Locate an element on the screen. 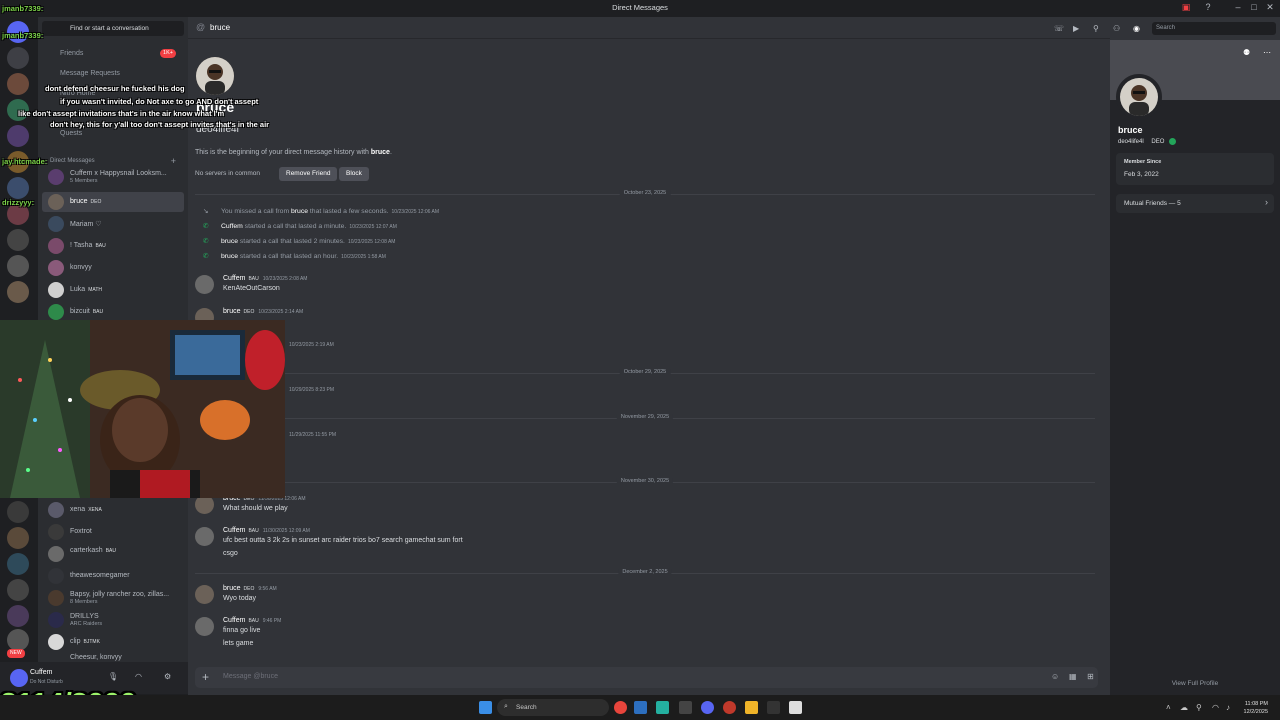 The height and width of the screenshot is (720, 1280). mutual-friends-row: Mutual Friends — 5 › is located at coordinates (1195, 203).